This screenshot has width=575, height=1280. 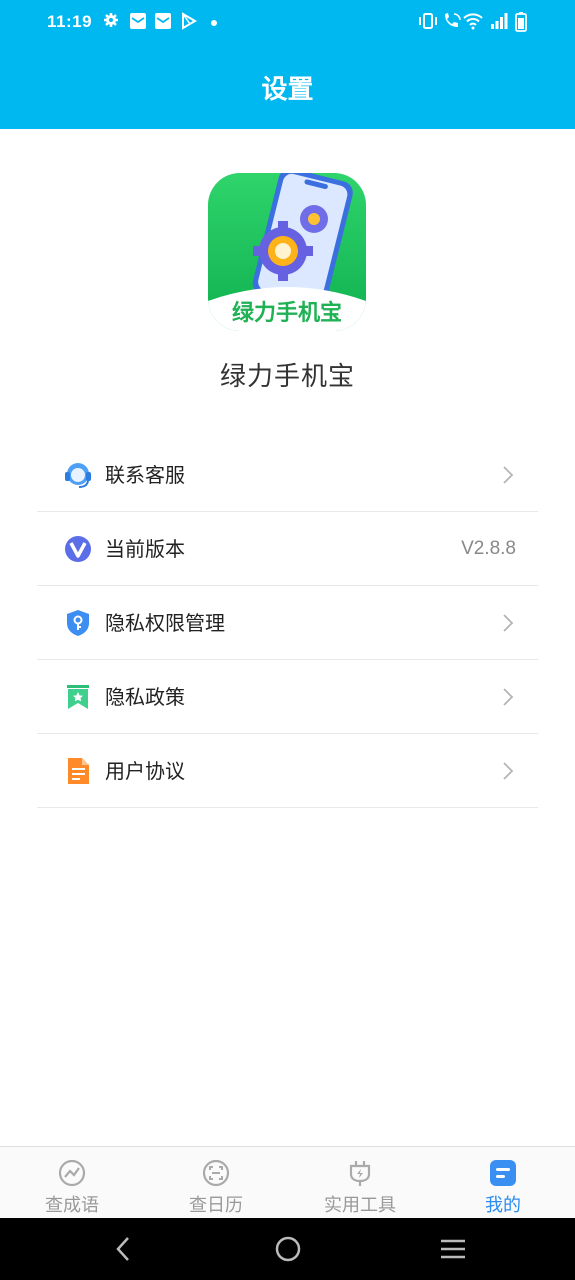 What do you see at coordinates (287, 313) in the screenshot?
I see `app-logo-text: 绿力手机宝` at bounding box center [287, 313].